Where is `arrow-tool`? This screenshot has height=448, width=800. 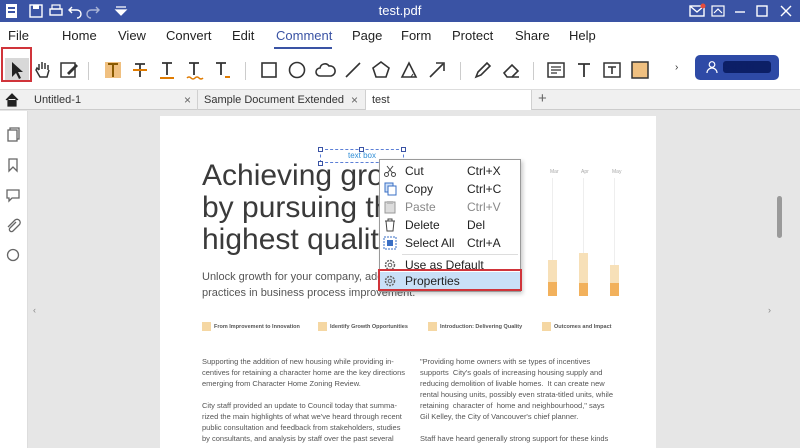
arrow-tool is located at coordinates (437, 70).